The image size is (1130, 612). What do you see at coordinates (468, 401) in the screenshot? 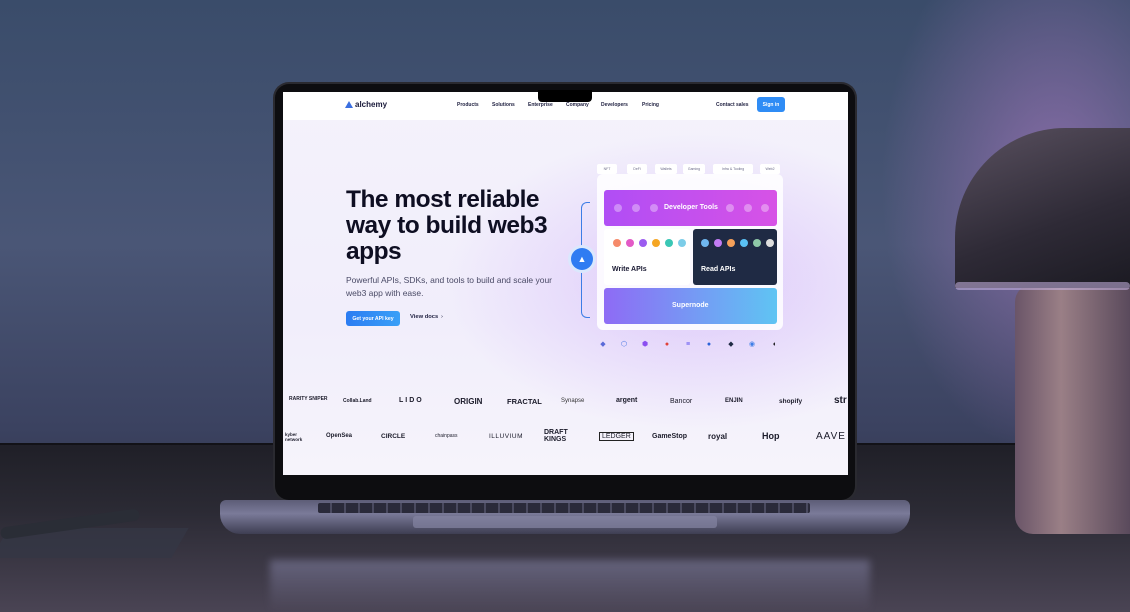
I see `brand-origin: ORIGIN` at bounding box center [468, 401].